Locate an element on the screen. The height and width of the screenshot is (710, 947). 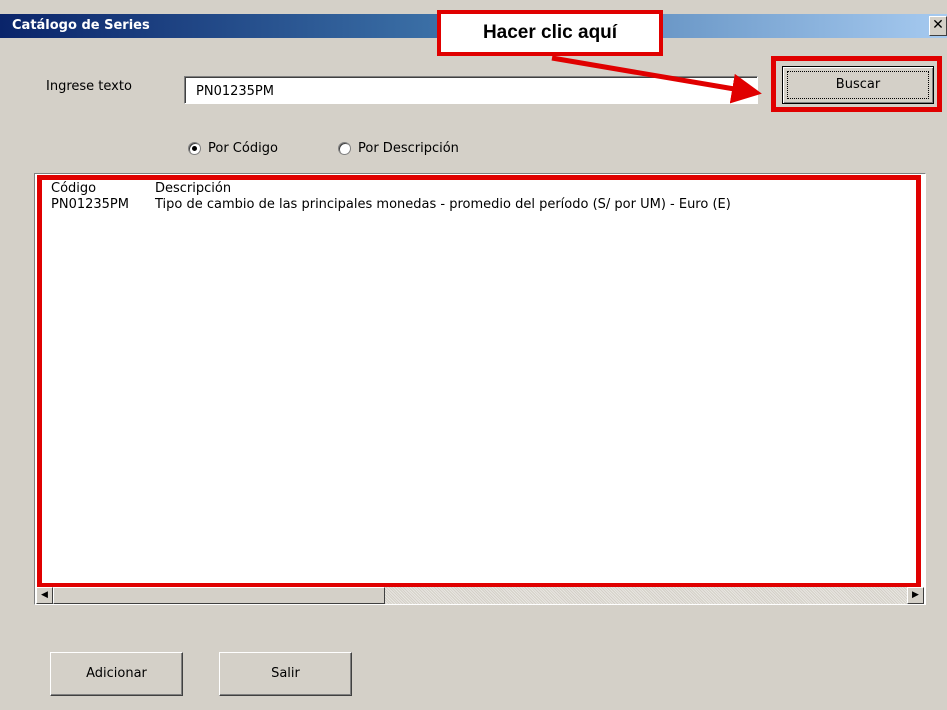
window-title: Catálogo de Series is located at coordinates (81, 25).